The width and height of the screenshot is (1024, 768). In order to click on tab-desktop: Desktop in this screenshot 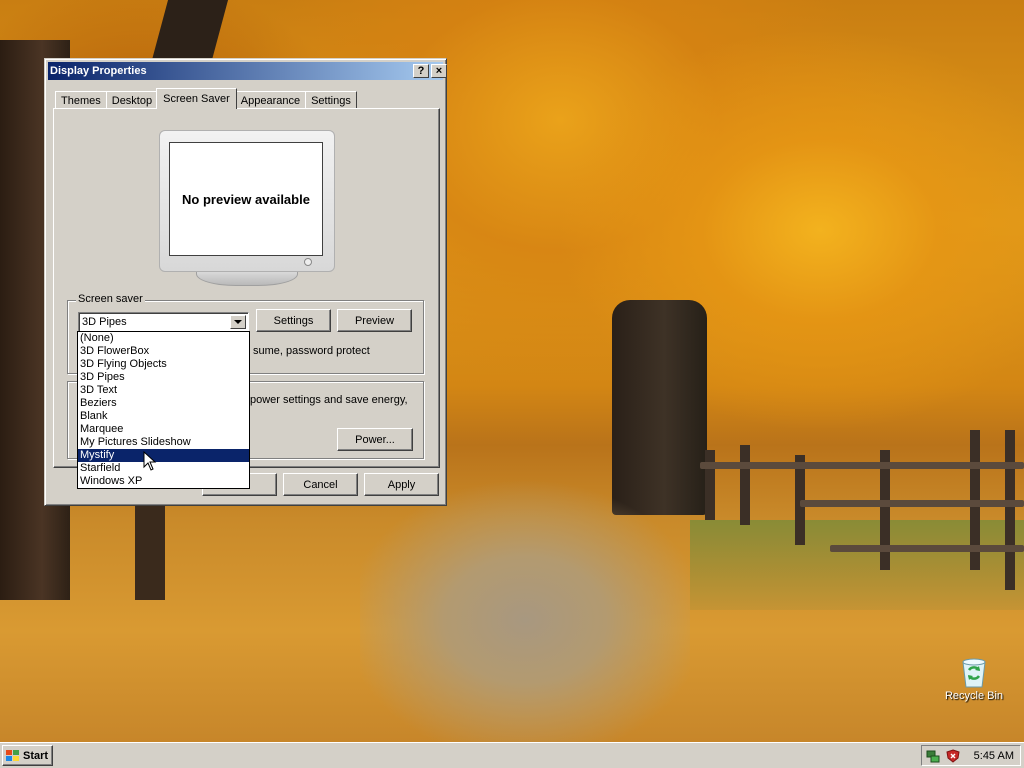, I will do `click(132, 100)`.